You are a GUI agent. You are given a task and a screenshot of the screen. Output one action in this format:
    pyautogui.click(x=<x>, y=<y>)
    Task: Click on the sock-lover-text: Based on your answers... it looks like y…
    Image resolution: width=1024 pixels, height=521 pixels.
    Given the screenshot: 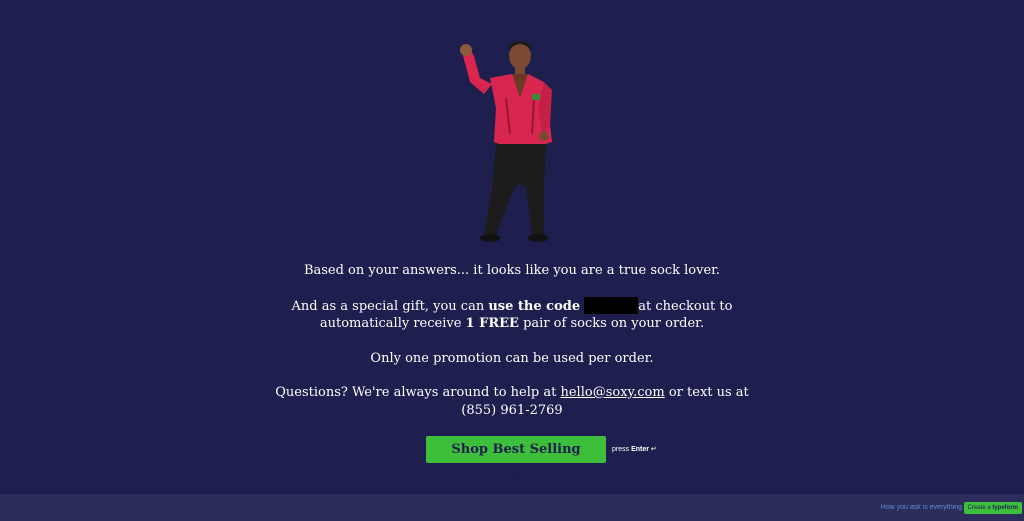 What is the action you would take?
    pyautogui.click(x=512, y=270)
    